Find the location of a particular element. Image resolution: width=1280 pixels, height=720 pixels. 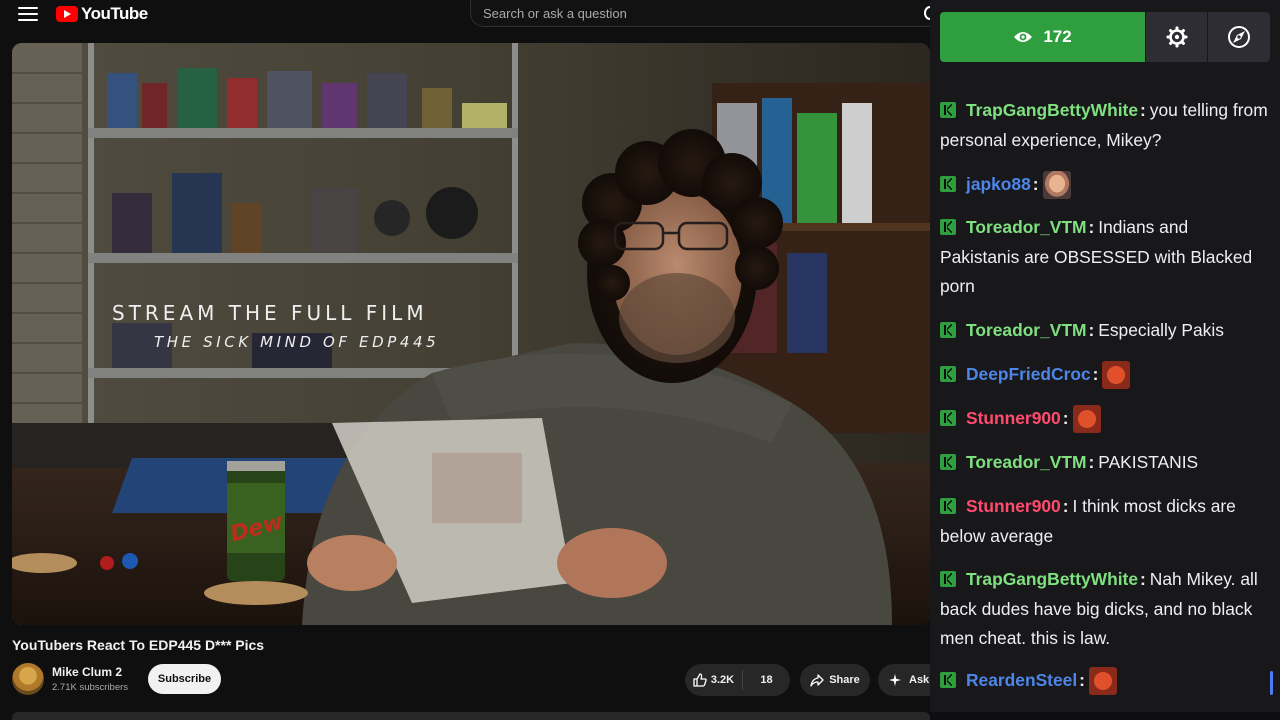

overlay-text-line2: THE SICK MIND OF EDP445 is located at coordinates (297, 342).